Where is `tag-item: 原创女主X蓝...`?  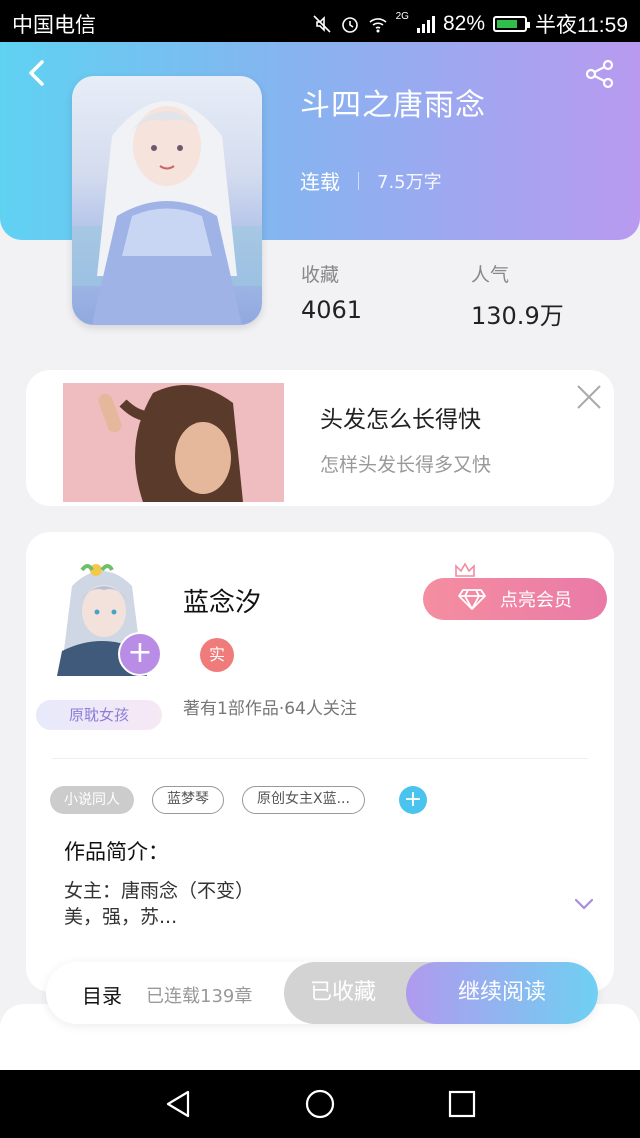 tag-item: 原创女主X蓝... is located at coordinates (303, 800).